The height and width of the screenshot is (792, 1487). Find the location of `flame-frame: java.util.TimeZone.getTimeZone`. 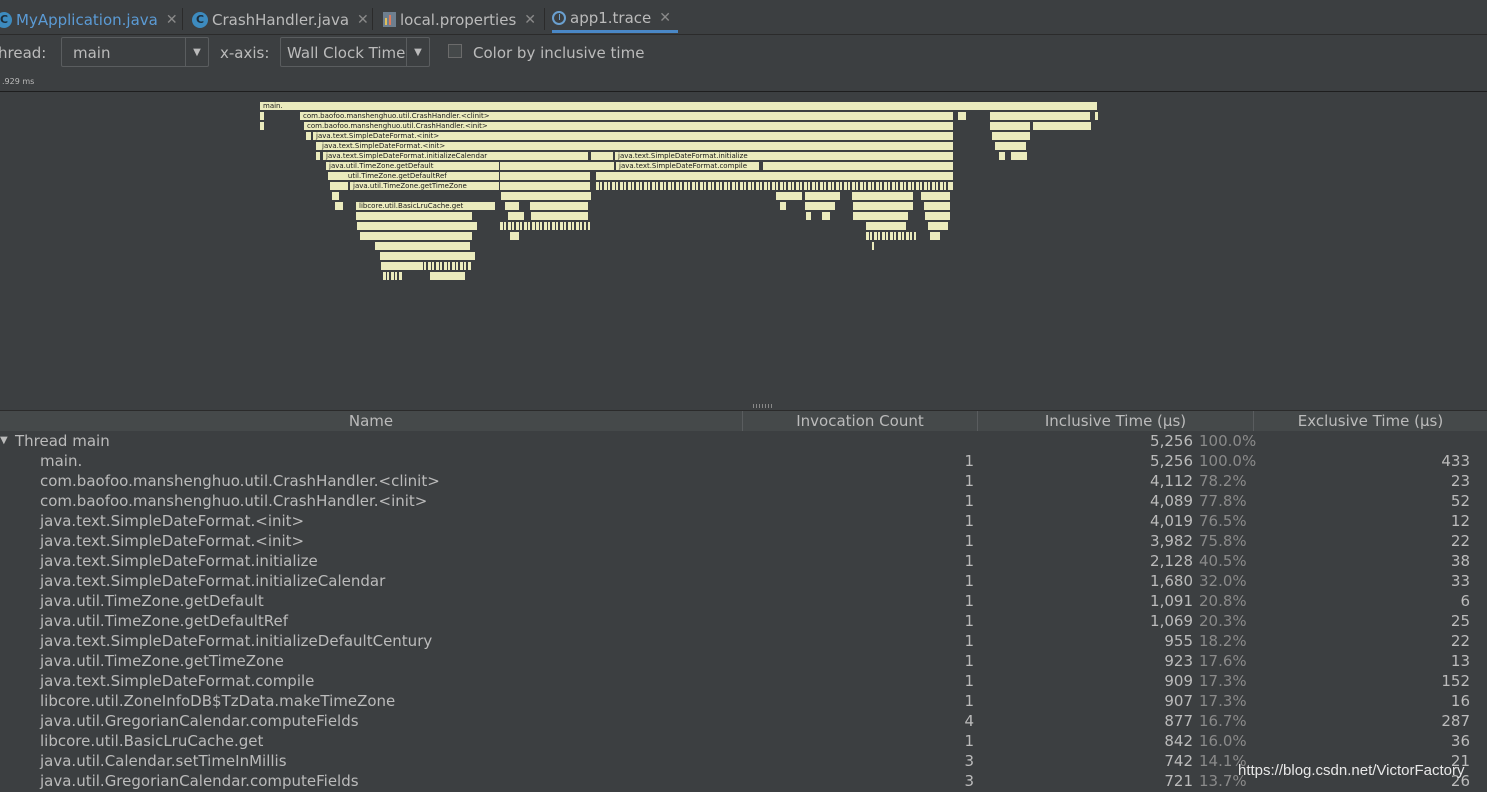

flame-frame: java.util.TimeZone.getTimeZone is located at coordinates (425, 186).